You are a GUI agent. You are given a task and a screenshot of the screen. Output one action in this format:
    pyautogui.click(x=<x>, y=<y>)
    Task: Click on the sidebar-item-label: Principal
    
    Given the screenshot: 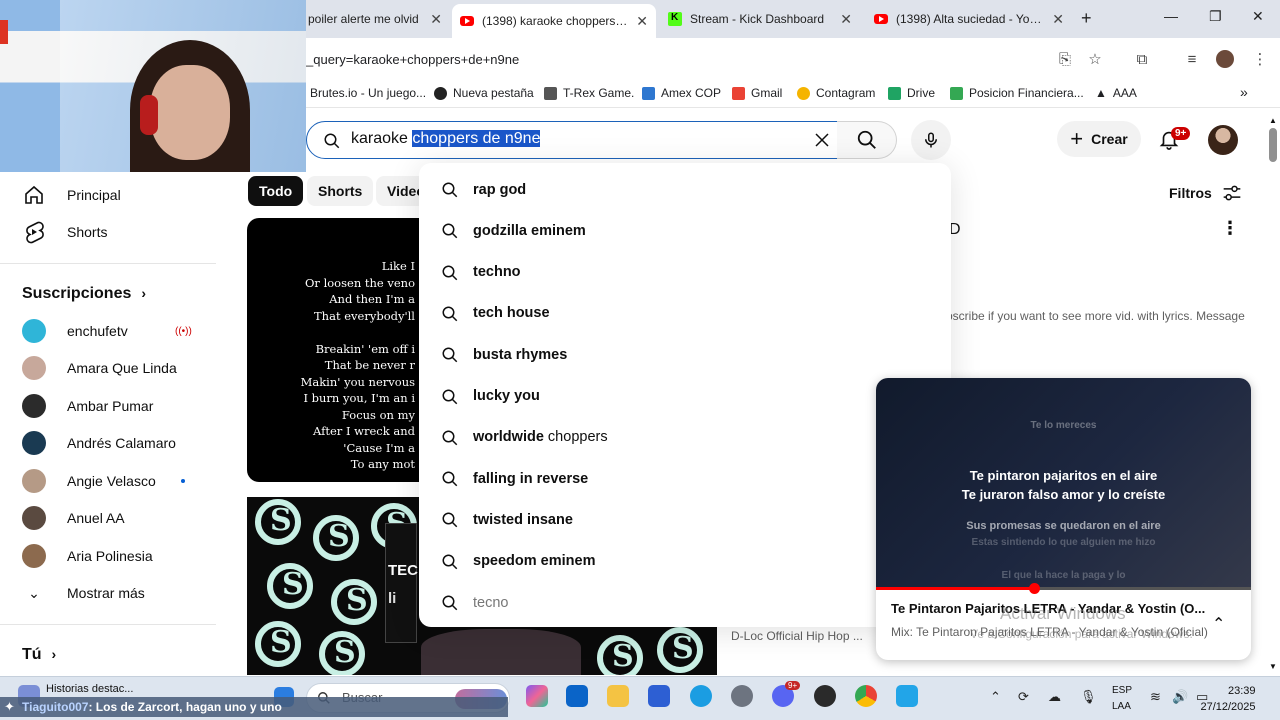 What is the action you would take?
    pyautogui.click(x=94, y=195)
    